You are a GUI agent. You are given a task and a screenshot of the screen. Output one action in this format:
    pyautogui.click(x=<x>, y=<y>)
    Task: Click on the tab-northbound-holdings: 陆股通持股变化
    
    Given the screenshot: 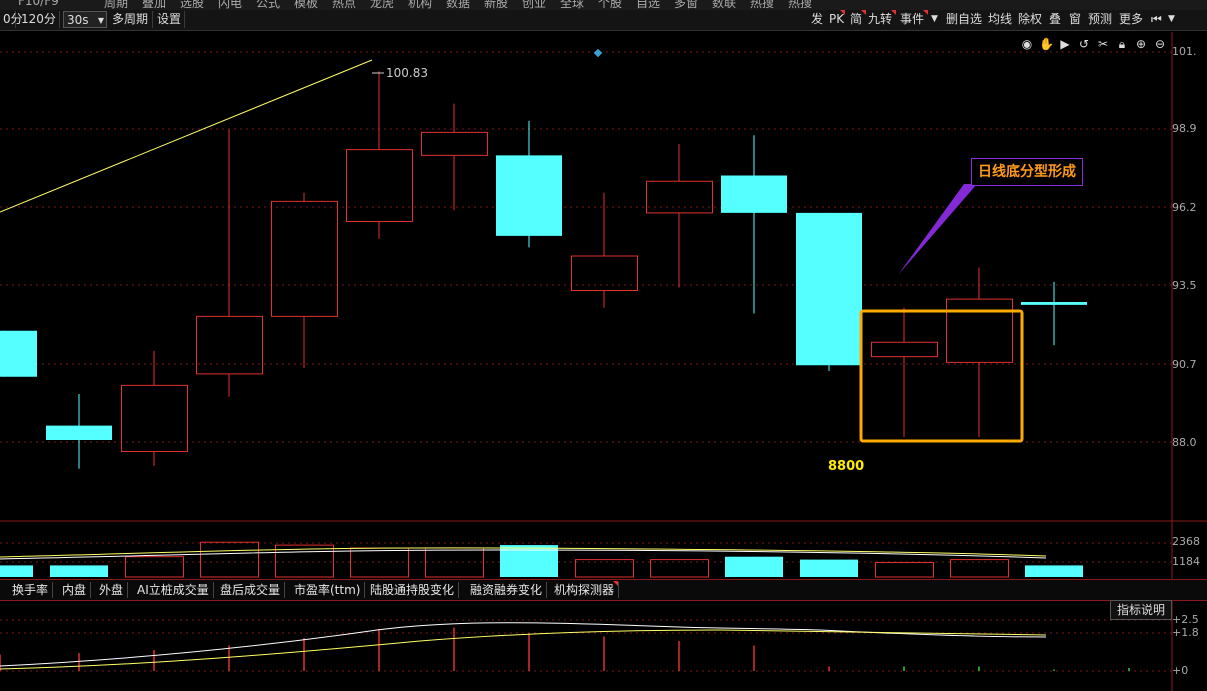 What is the action you would take?
    pyautogui.click(x=413, y=590)
    